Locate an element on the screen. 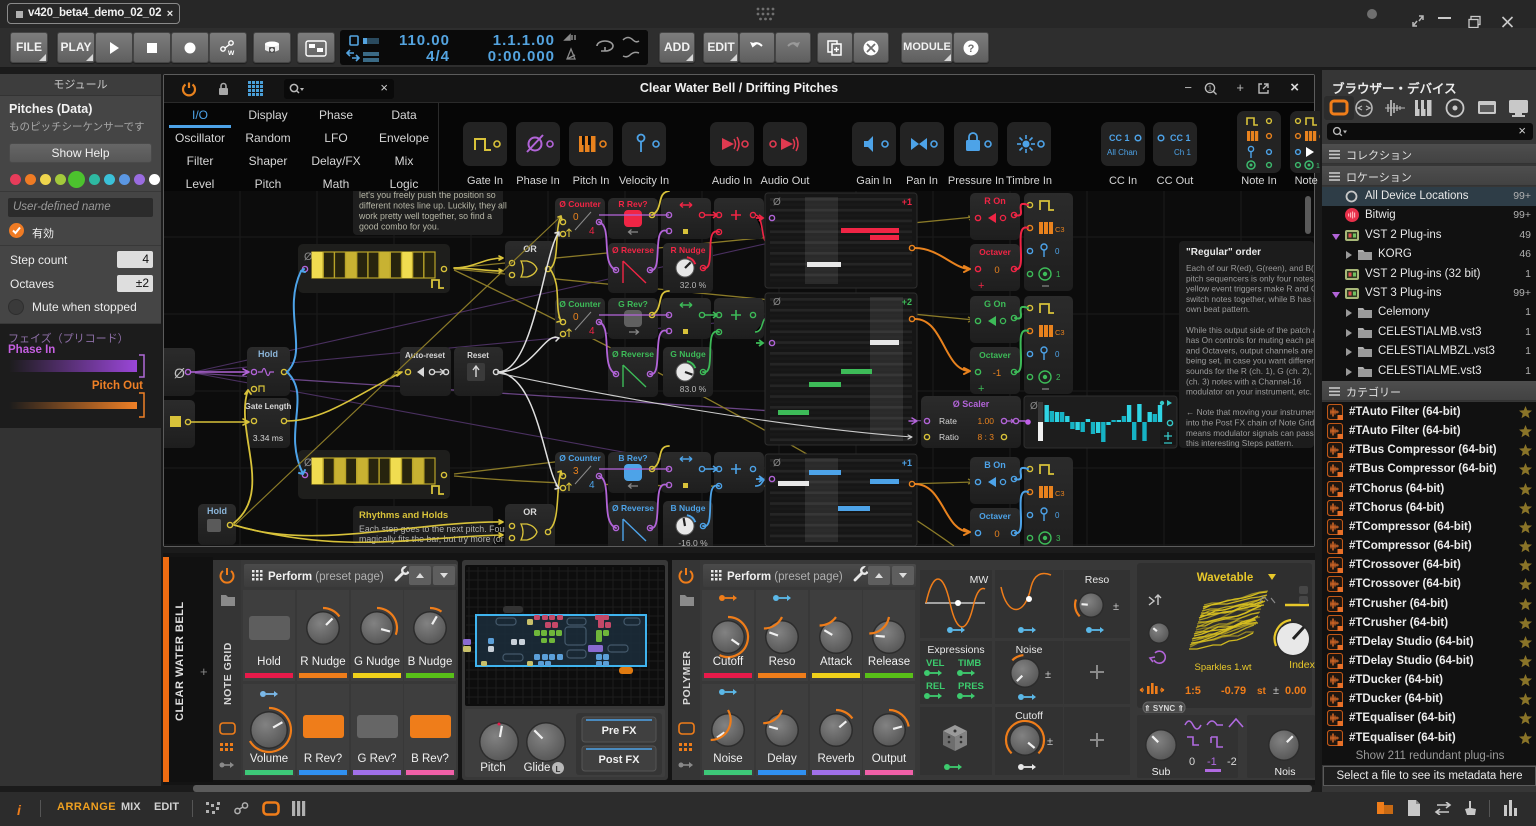  svg-text: +2 is located at coordinates (907, 302).